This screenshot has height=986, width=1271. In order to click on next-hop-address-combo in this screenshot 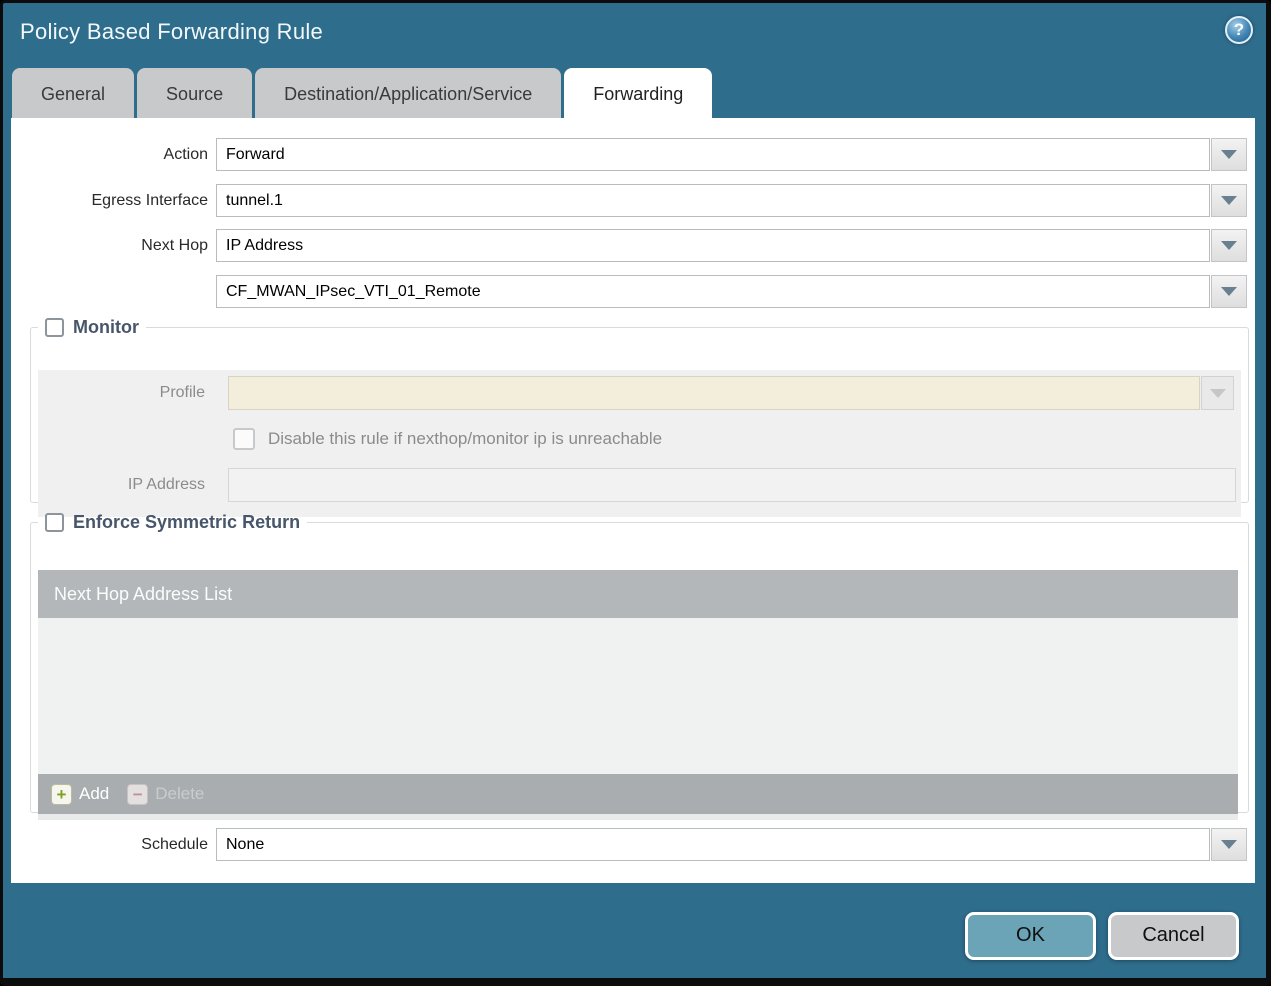, I will do `click(731, 291)`.